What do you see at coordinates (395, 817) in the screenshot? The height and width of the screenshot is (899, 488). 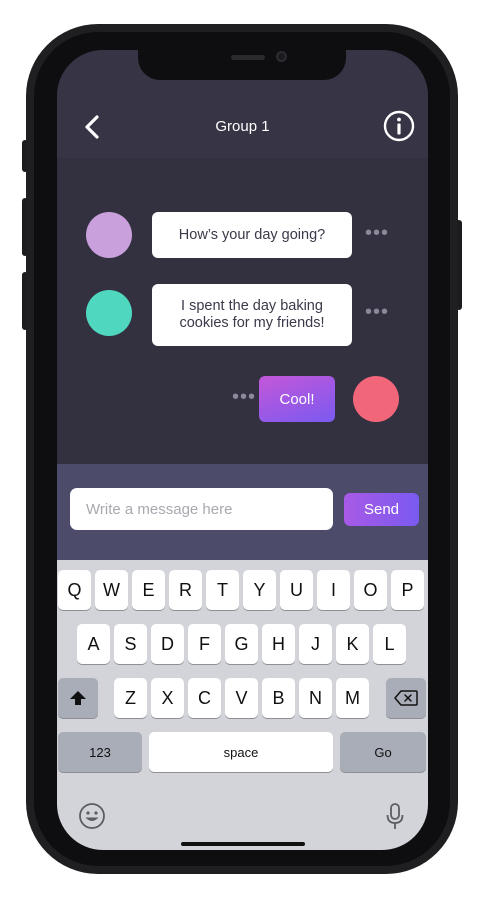 I see `microphone-icon` at bounding box center [395, 817].